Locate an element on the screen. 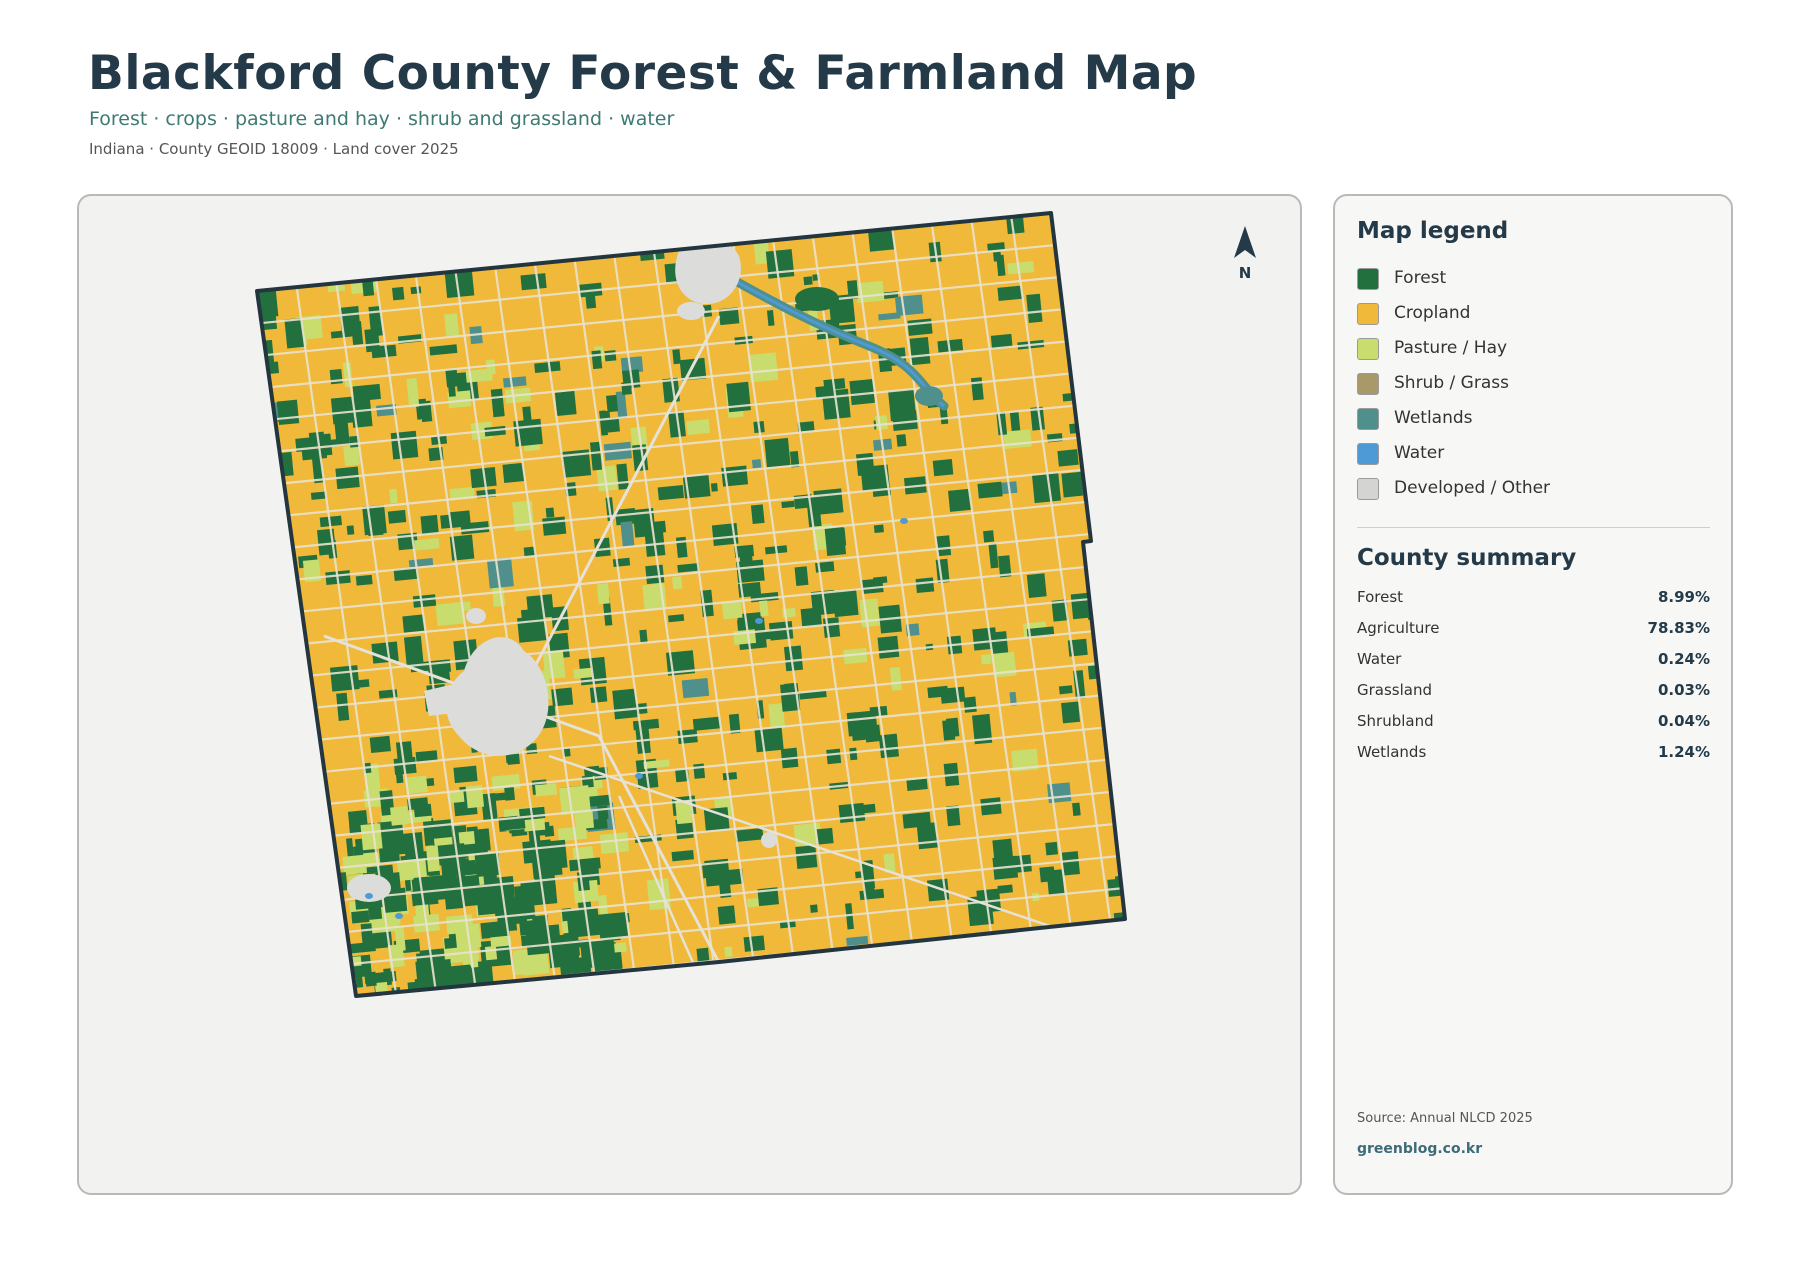  brand-link: greenblog.co.kr is located at coordinates (1419, 1149).